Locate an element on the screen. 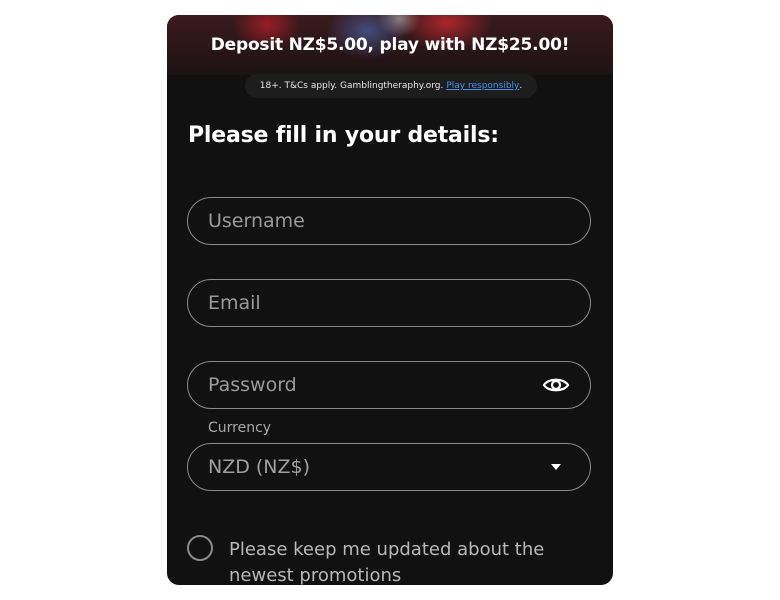  terms-suffix: . is located at coordinates (521, 86).